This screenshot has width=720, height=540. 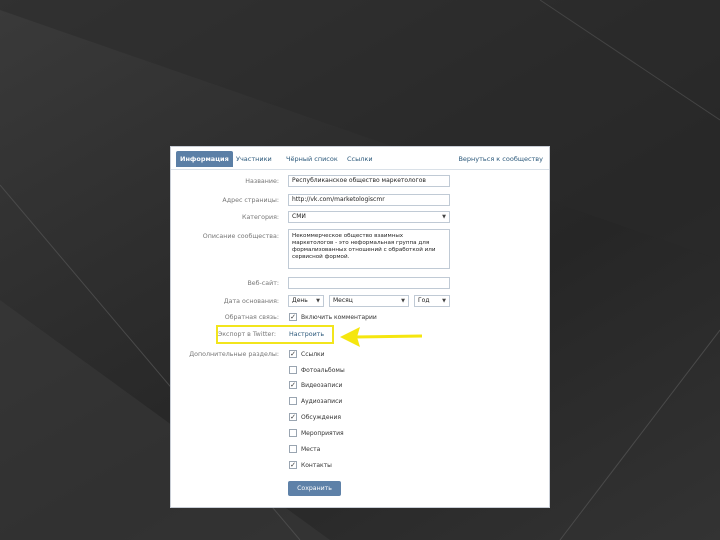 I want to click on website-label: Веб-сайт:, so click(x=263, y=283).